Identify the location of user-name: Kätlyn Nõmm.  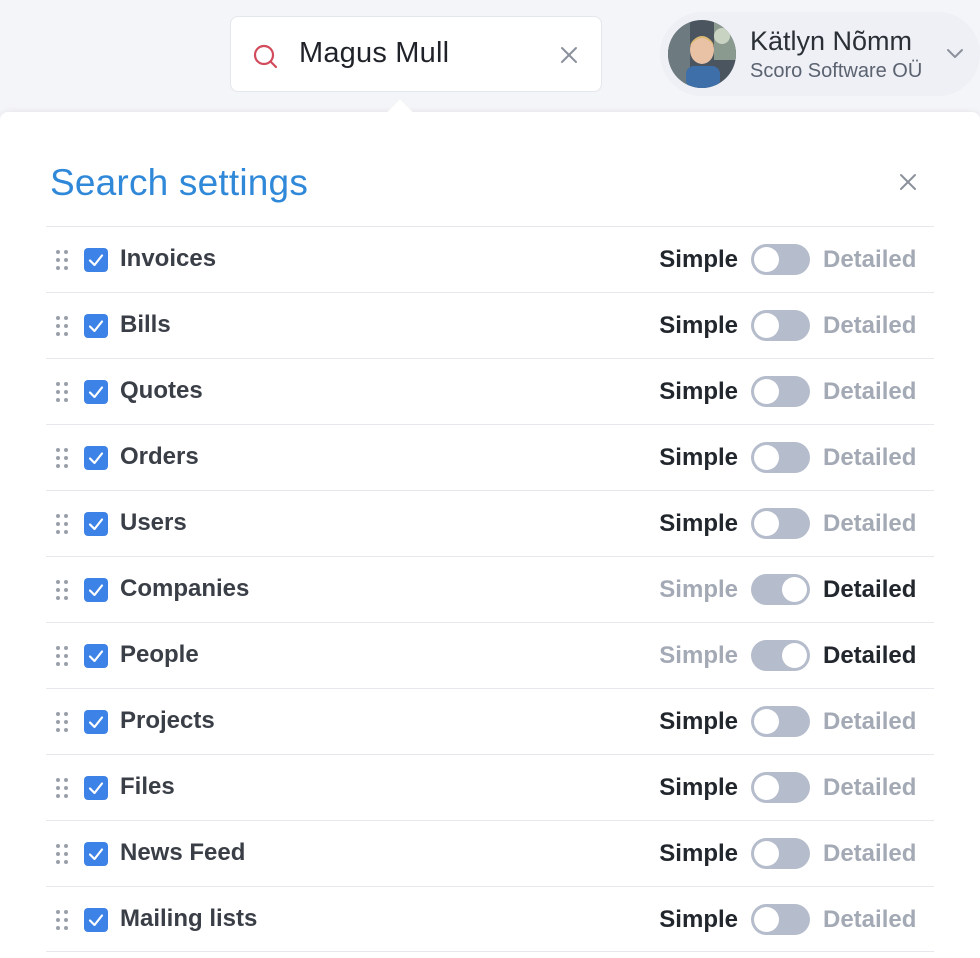
(831, 41).